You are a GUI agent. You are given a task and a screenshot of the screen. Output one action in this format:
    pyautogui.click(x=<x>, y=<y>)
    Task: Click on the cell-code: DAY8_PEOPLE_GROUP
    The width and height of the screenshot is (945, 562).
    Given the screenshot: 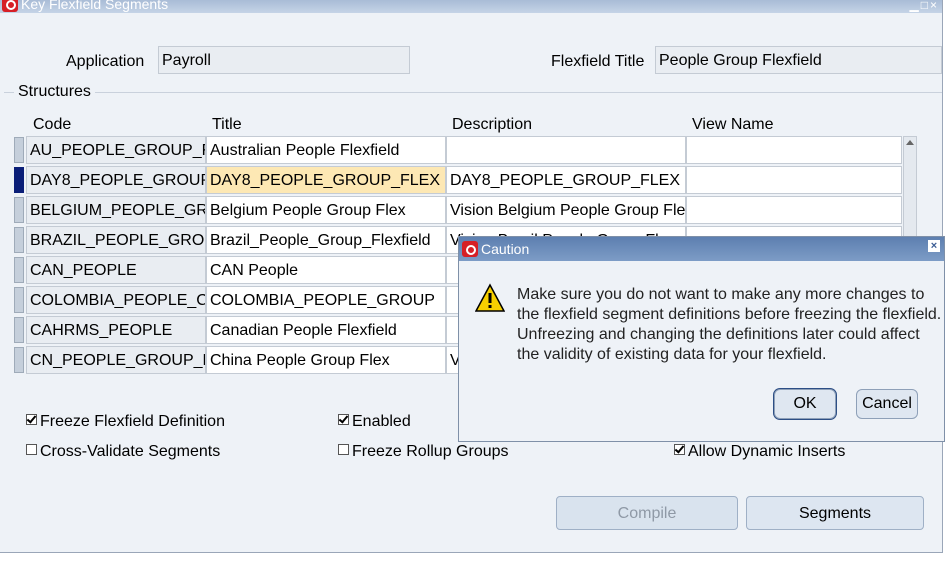 What is the action you would take?
    pyautogui.click(x=116, y=180)
    